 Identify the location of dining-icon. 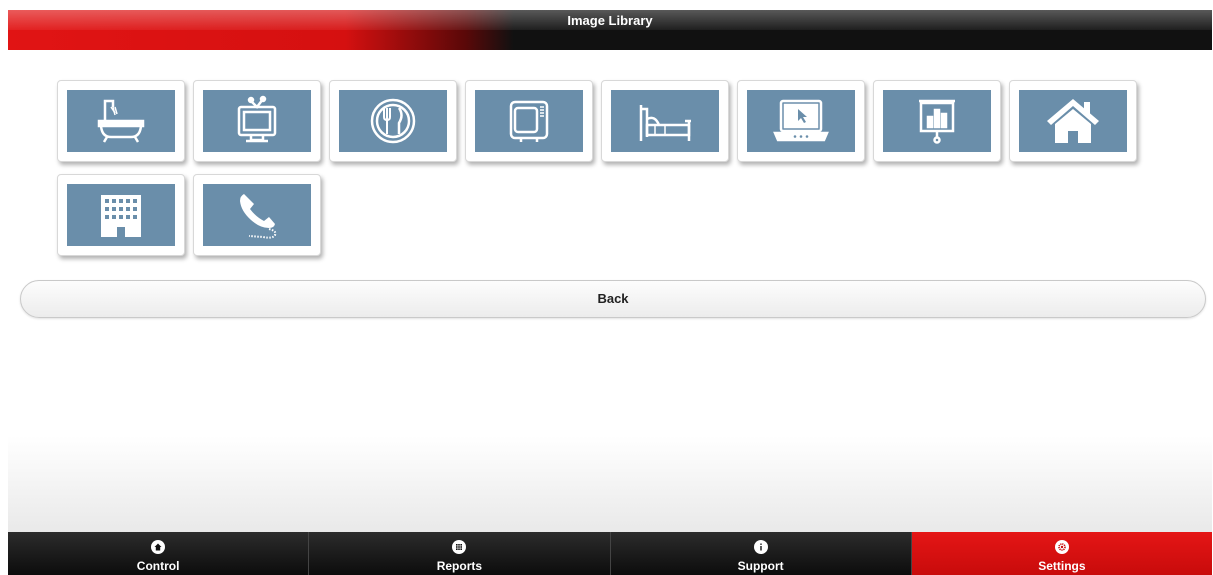
(393, 121).